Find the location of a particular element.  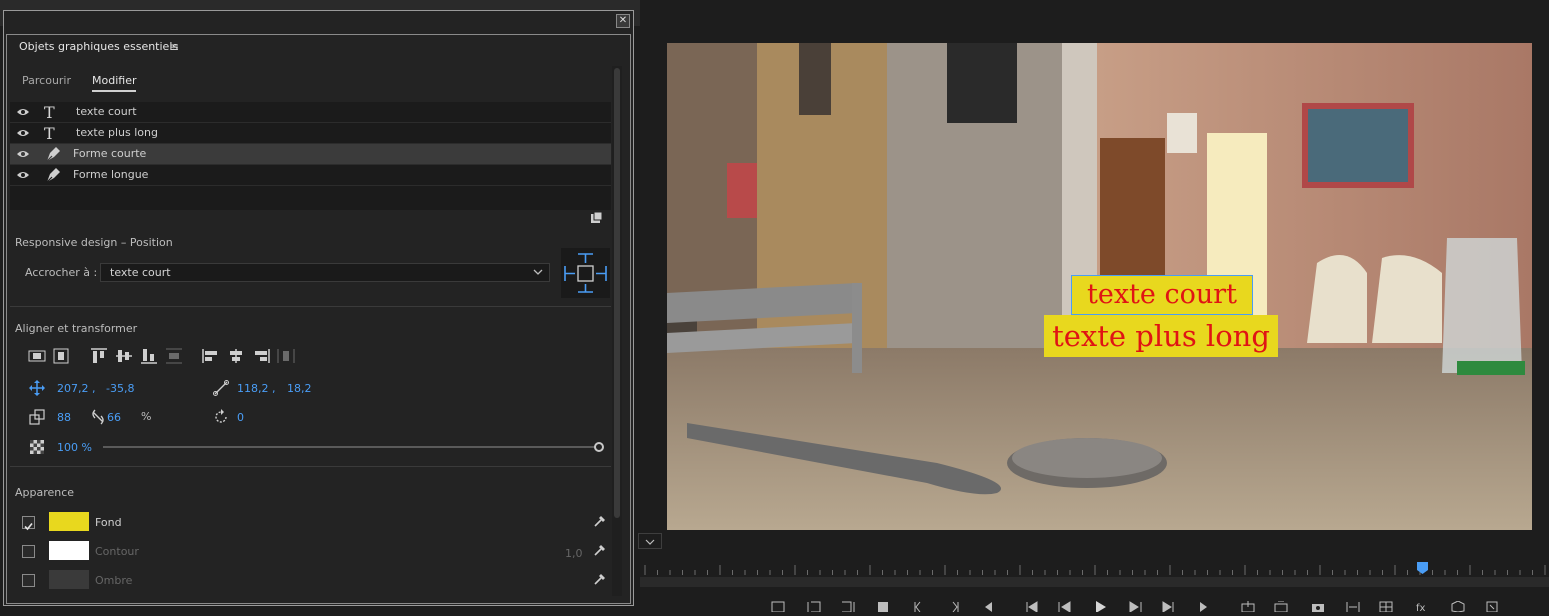

opacity-slider-handle is located at coordinates (599, 447).